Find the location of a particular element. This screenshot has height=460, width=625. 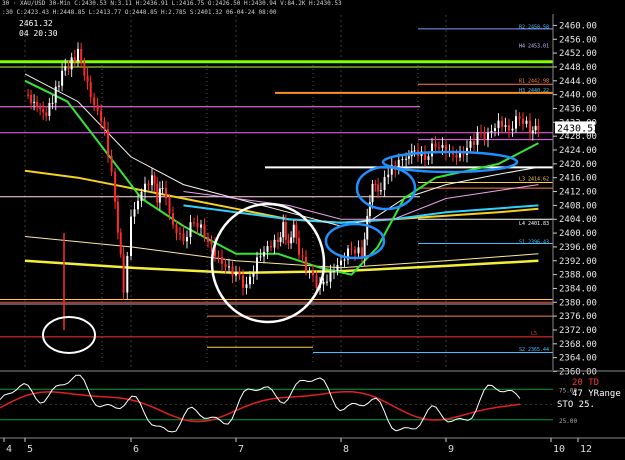

last-price-text: 2430.53 is located at coordinates (578, 128).